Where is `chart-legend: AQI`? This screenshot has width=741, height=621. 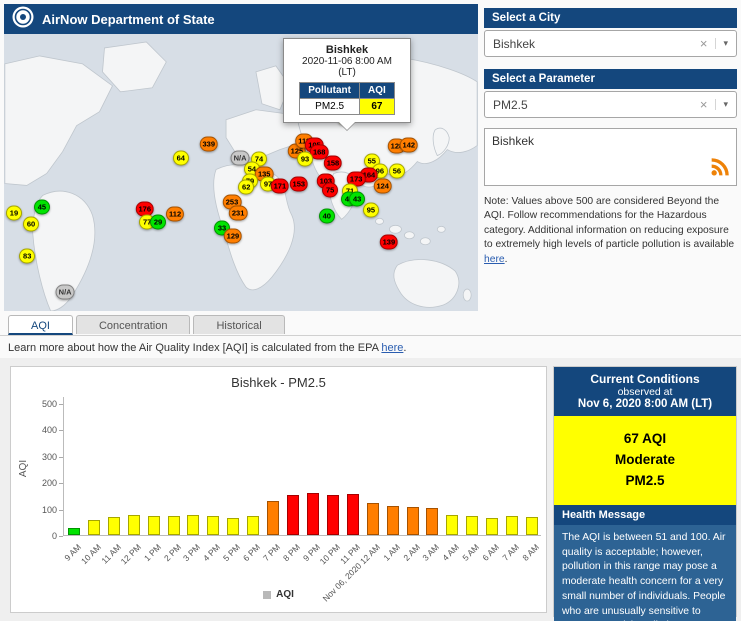 chart-legend: AQI is located at coordinates (278, 594).